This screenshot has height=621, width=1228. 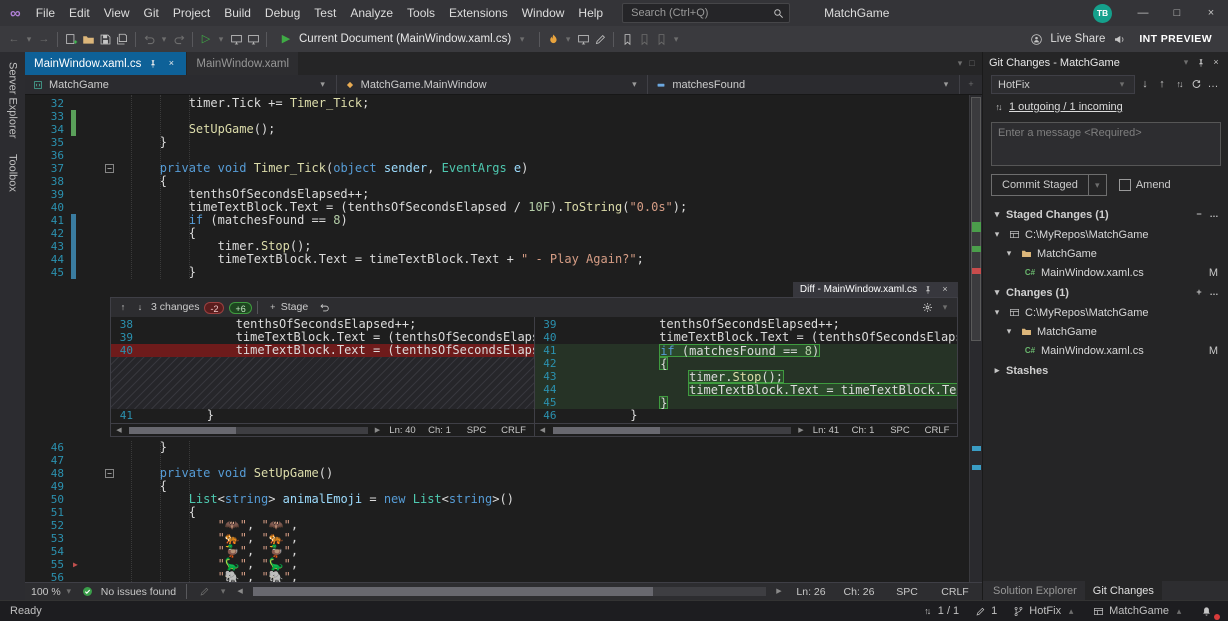 I want to click on navigate-forward-button: →, so click(x=44, y=39).